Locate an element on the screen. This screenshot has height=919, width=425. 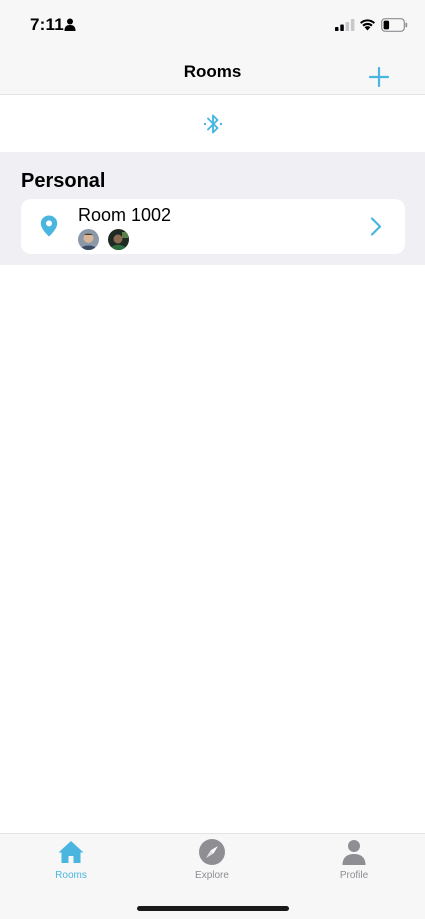
wifi-icon is located at coordinates (367, 25).